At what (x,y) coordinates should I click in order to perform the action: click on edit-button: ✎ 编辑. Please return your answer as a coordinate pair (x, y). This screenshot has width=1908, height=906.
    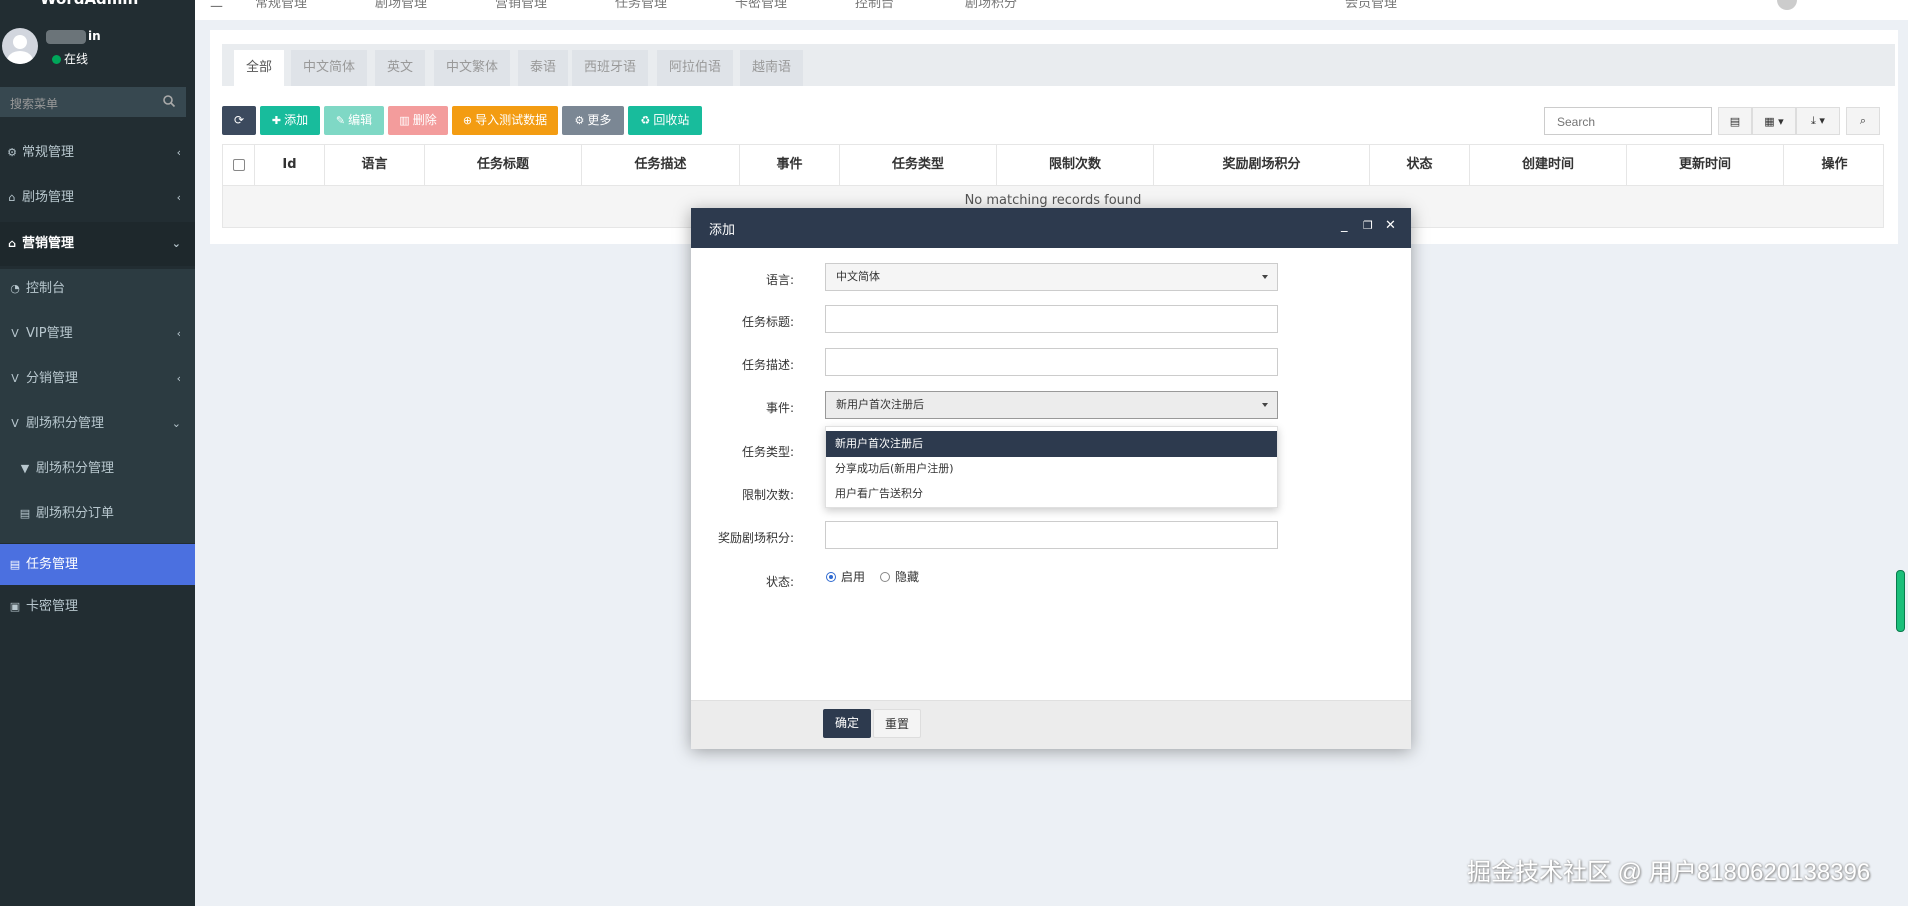
    Looking at the image, I should click on (354, 120).